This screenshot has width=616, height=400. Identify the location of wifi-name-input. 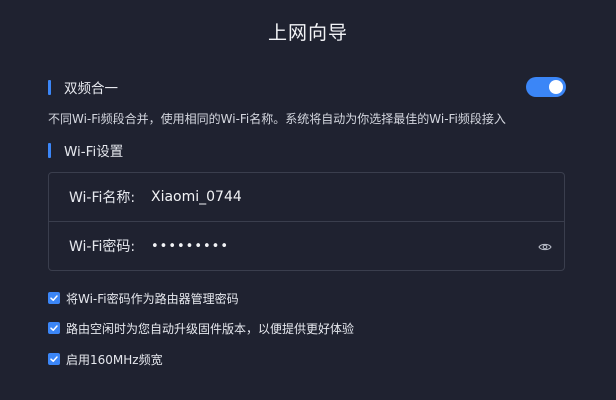
(331, 197).